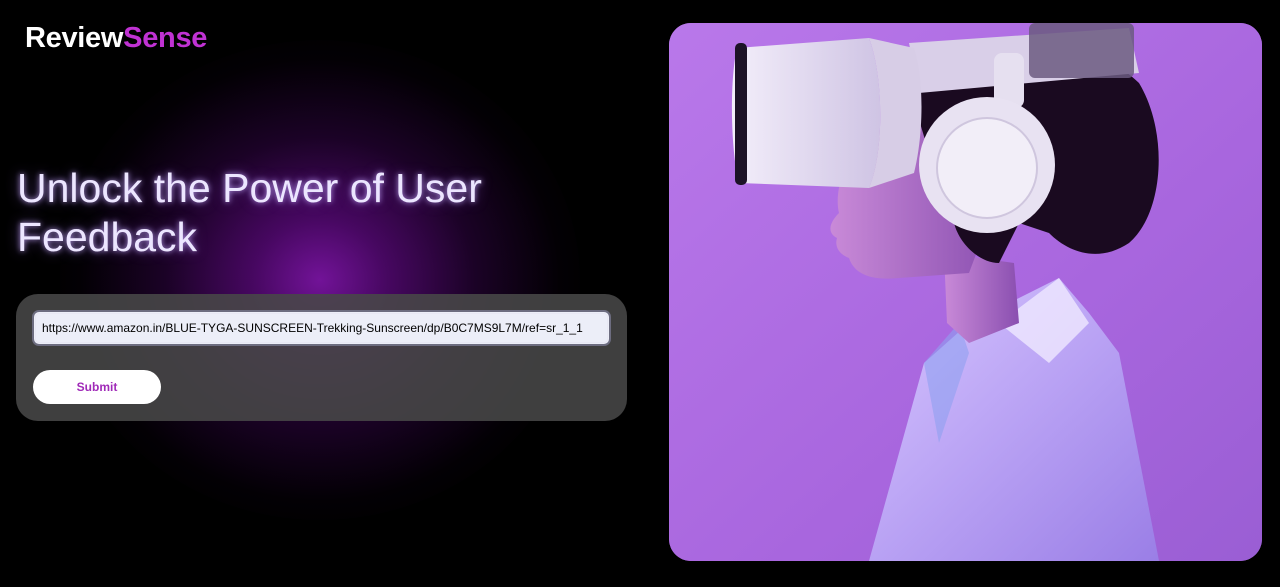 This screenshot has width=1280, height=587. I want to click on brand-logo: ReviewSense, so click(116, 38).